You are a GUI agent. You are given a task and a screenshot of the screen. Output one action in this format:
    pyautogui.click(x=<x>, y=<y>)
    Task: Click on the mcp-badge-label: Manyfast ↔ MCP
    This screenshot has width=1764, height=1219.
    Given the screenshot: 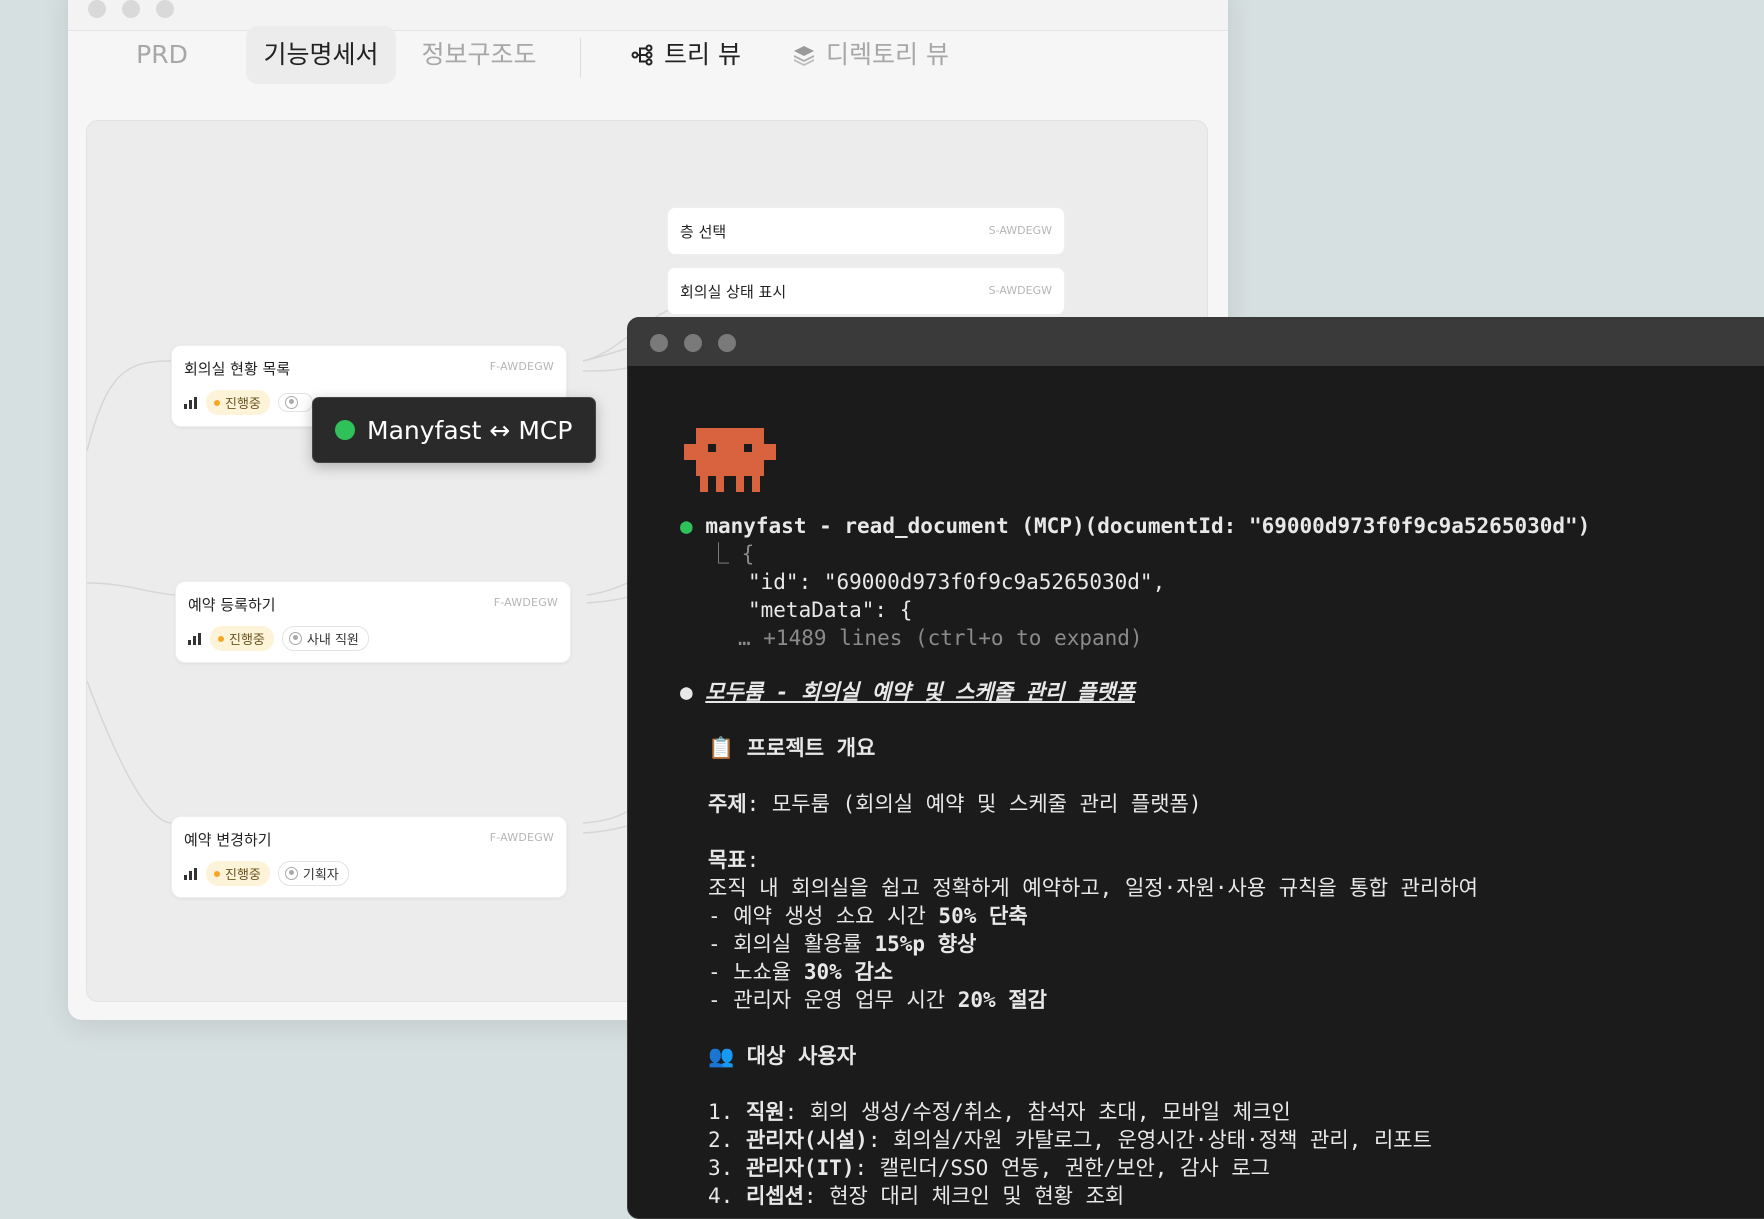 What is the action you would take?
    pyautogui.click(x=470, y=430)
    